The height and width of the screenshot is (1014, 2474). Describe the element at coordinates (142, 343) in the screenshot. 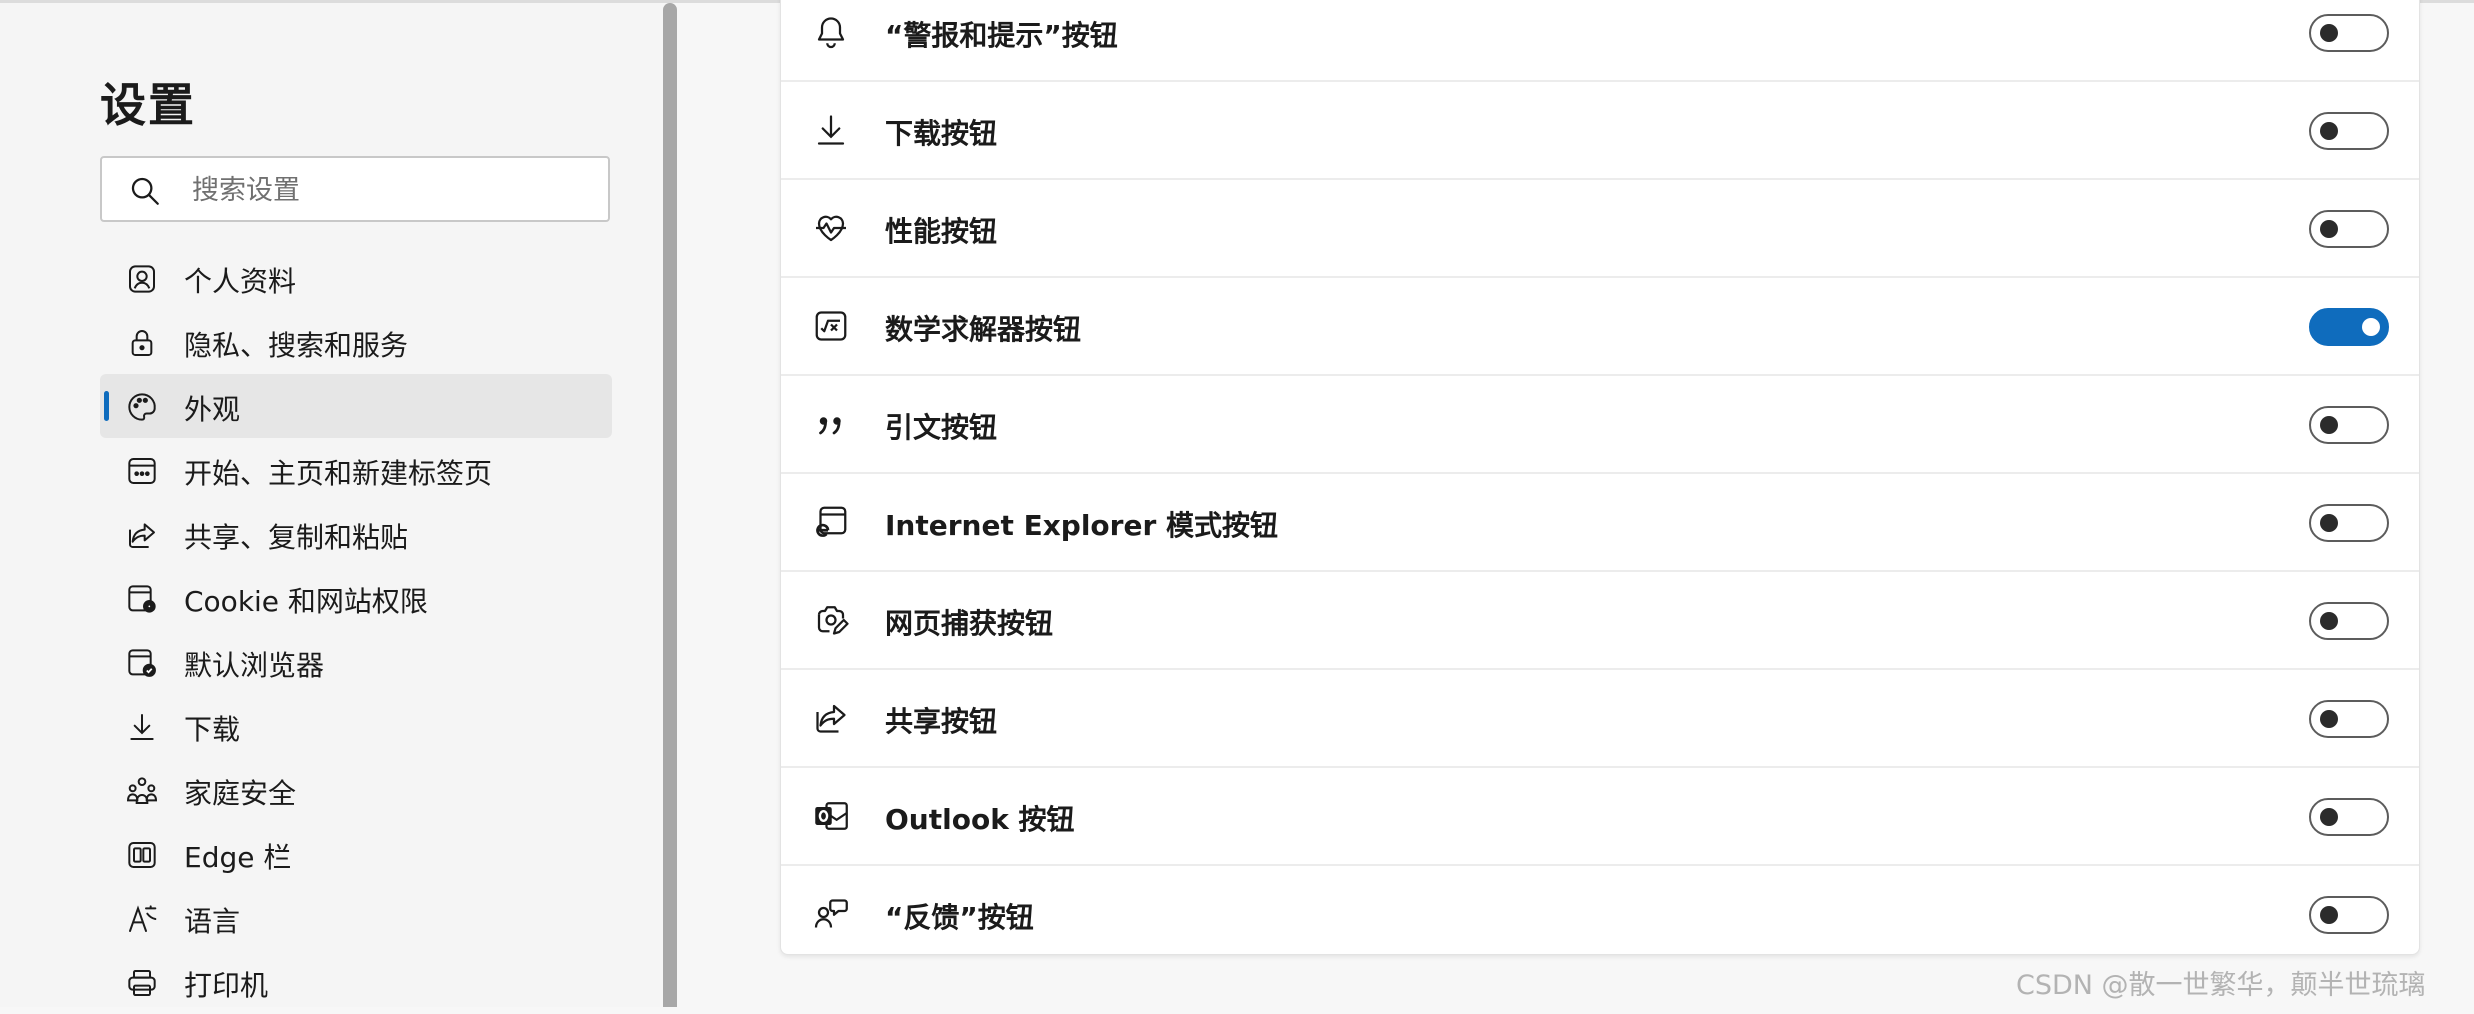

I see `lock-icon` at that location.